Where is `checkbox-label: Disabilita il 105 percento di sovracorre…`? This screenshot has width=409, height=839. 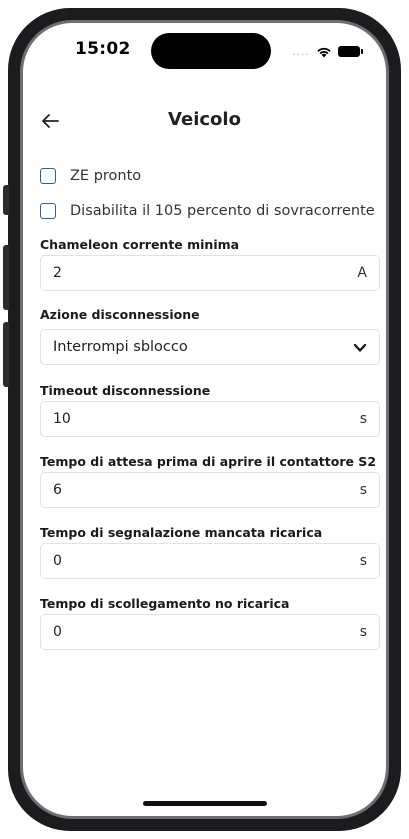
checkbox-label: Disabilita il 105 percento di sovracorre… is located at coordinates (222, 211).